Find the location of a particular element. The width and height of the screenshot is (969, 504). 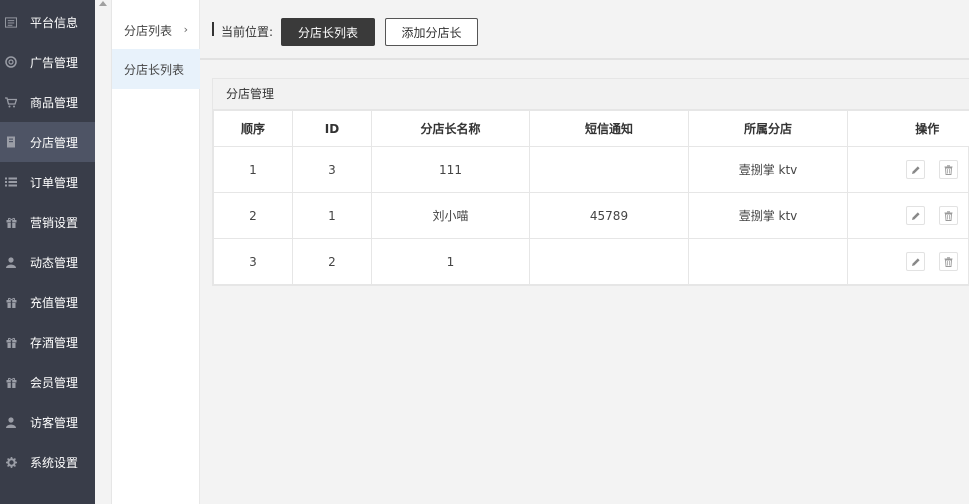

scroll-up-icon is located at coordinates (103, 3).